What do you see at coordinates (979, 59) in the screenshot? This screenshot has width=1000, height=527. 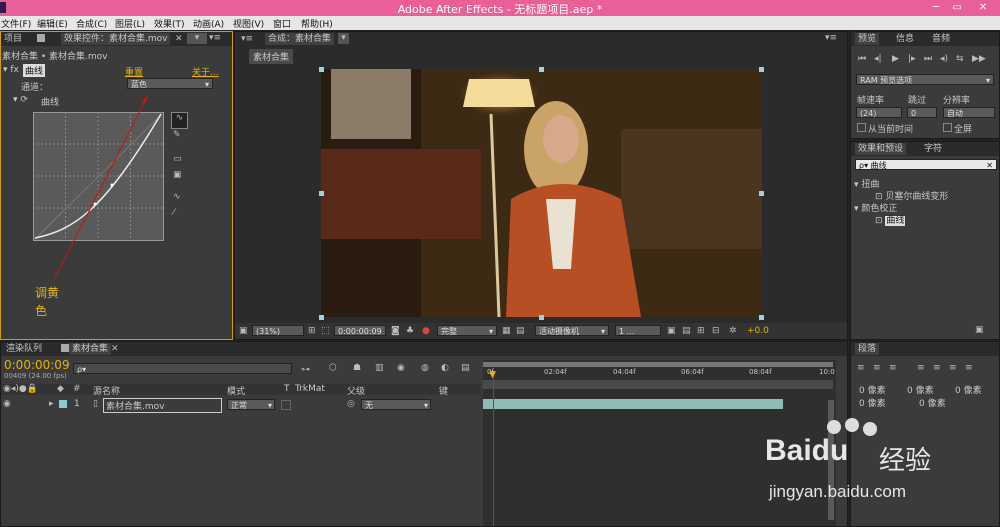 I see `ram-preview-icon: ▶▶` at bounding box center [979, 59].